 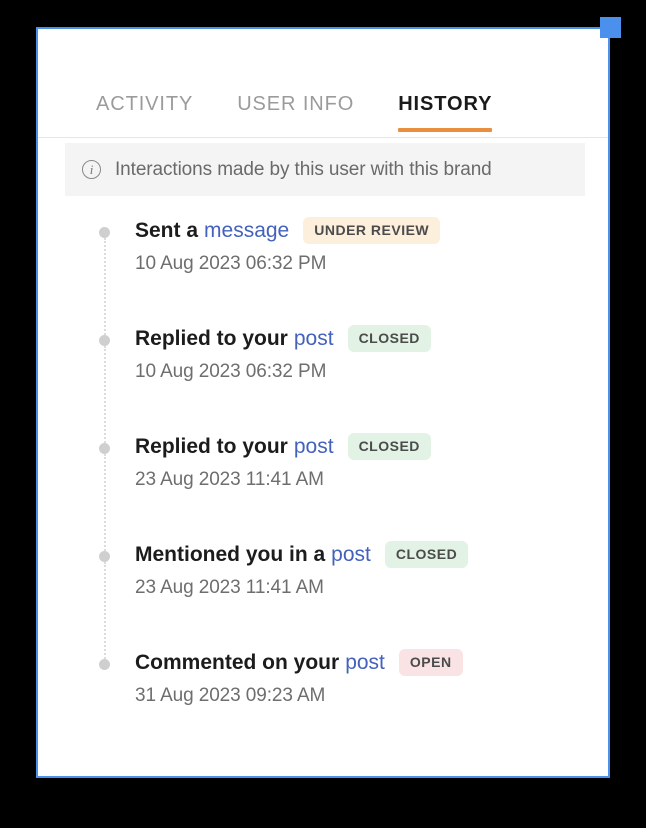 I want to click on tab-user-info: USER INFO, so click(x=295, y=115).